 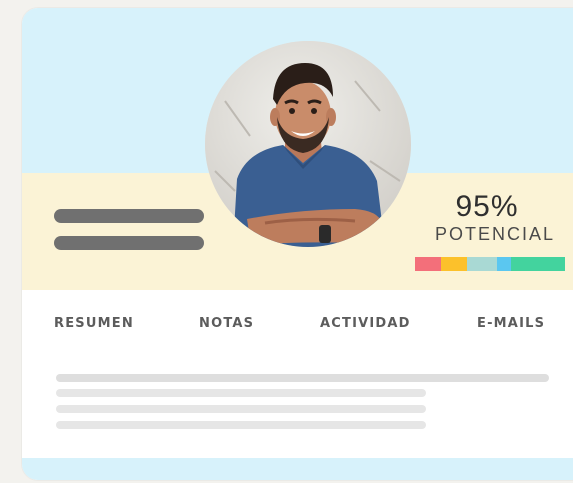 I want to click on title-placeholder, so click(x=129, y=243).